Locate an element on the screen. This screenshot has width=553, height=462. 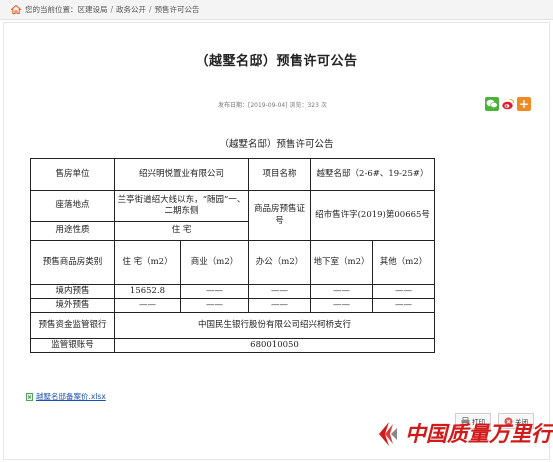
category-basement: 地下室（m2） is located at coordinates (342, 262).